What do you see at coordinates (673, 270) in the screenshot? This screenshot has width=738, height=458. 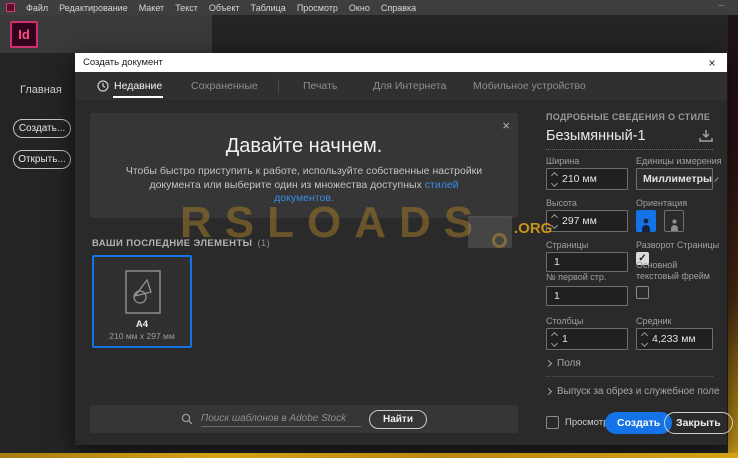 I see `primary-frame-label: Основной текстовый фрейм` at bounding box center [673, 270].